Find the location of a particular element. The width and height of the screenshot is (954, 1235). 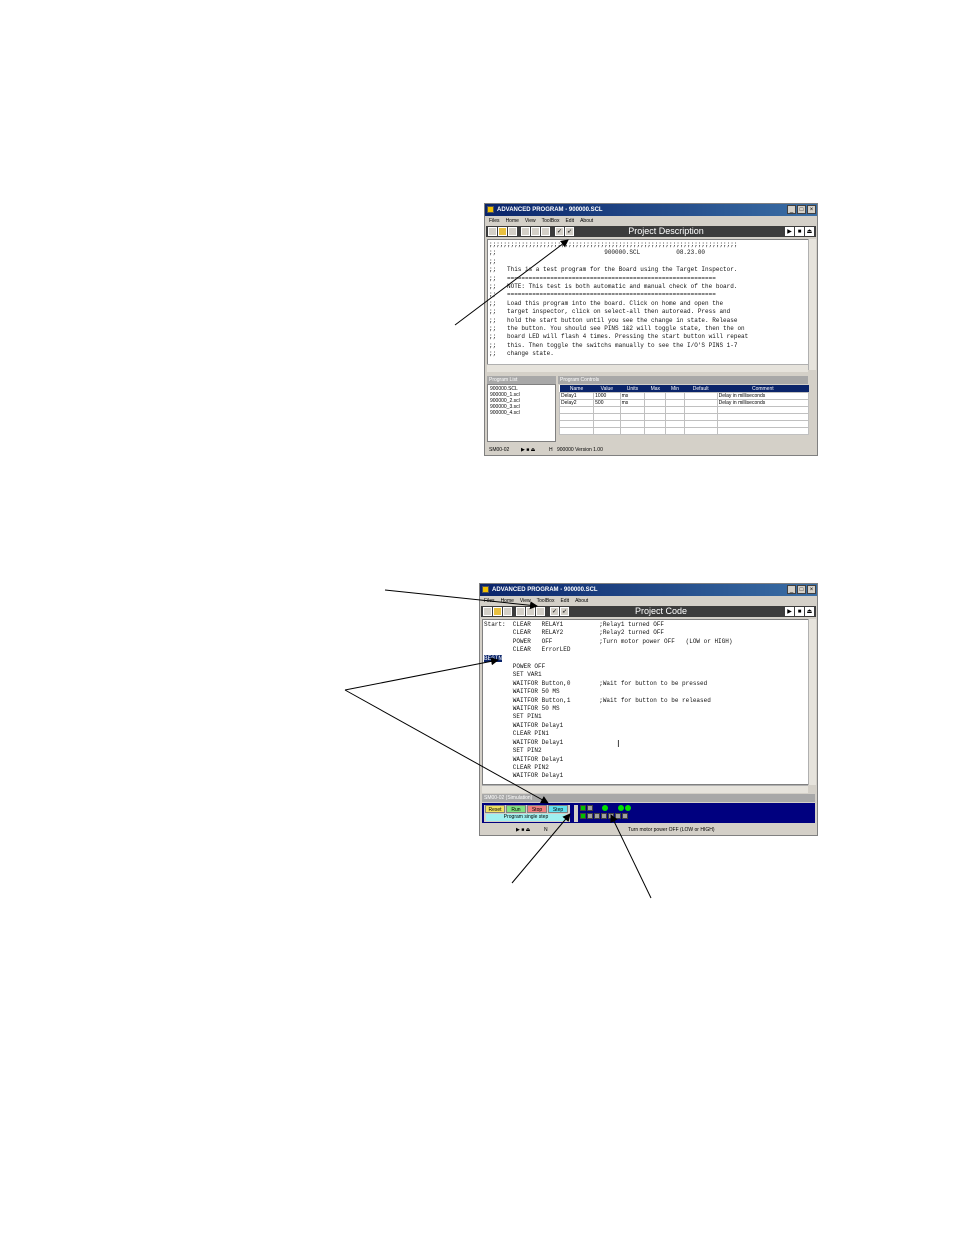

app-icon is located at coordinates (490, 209).